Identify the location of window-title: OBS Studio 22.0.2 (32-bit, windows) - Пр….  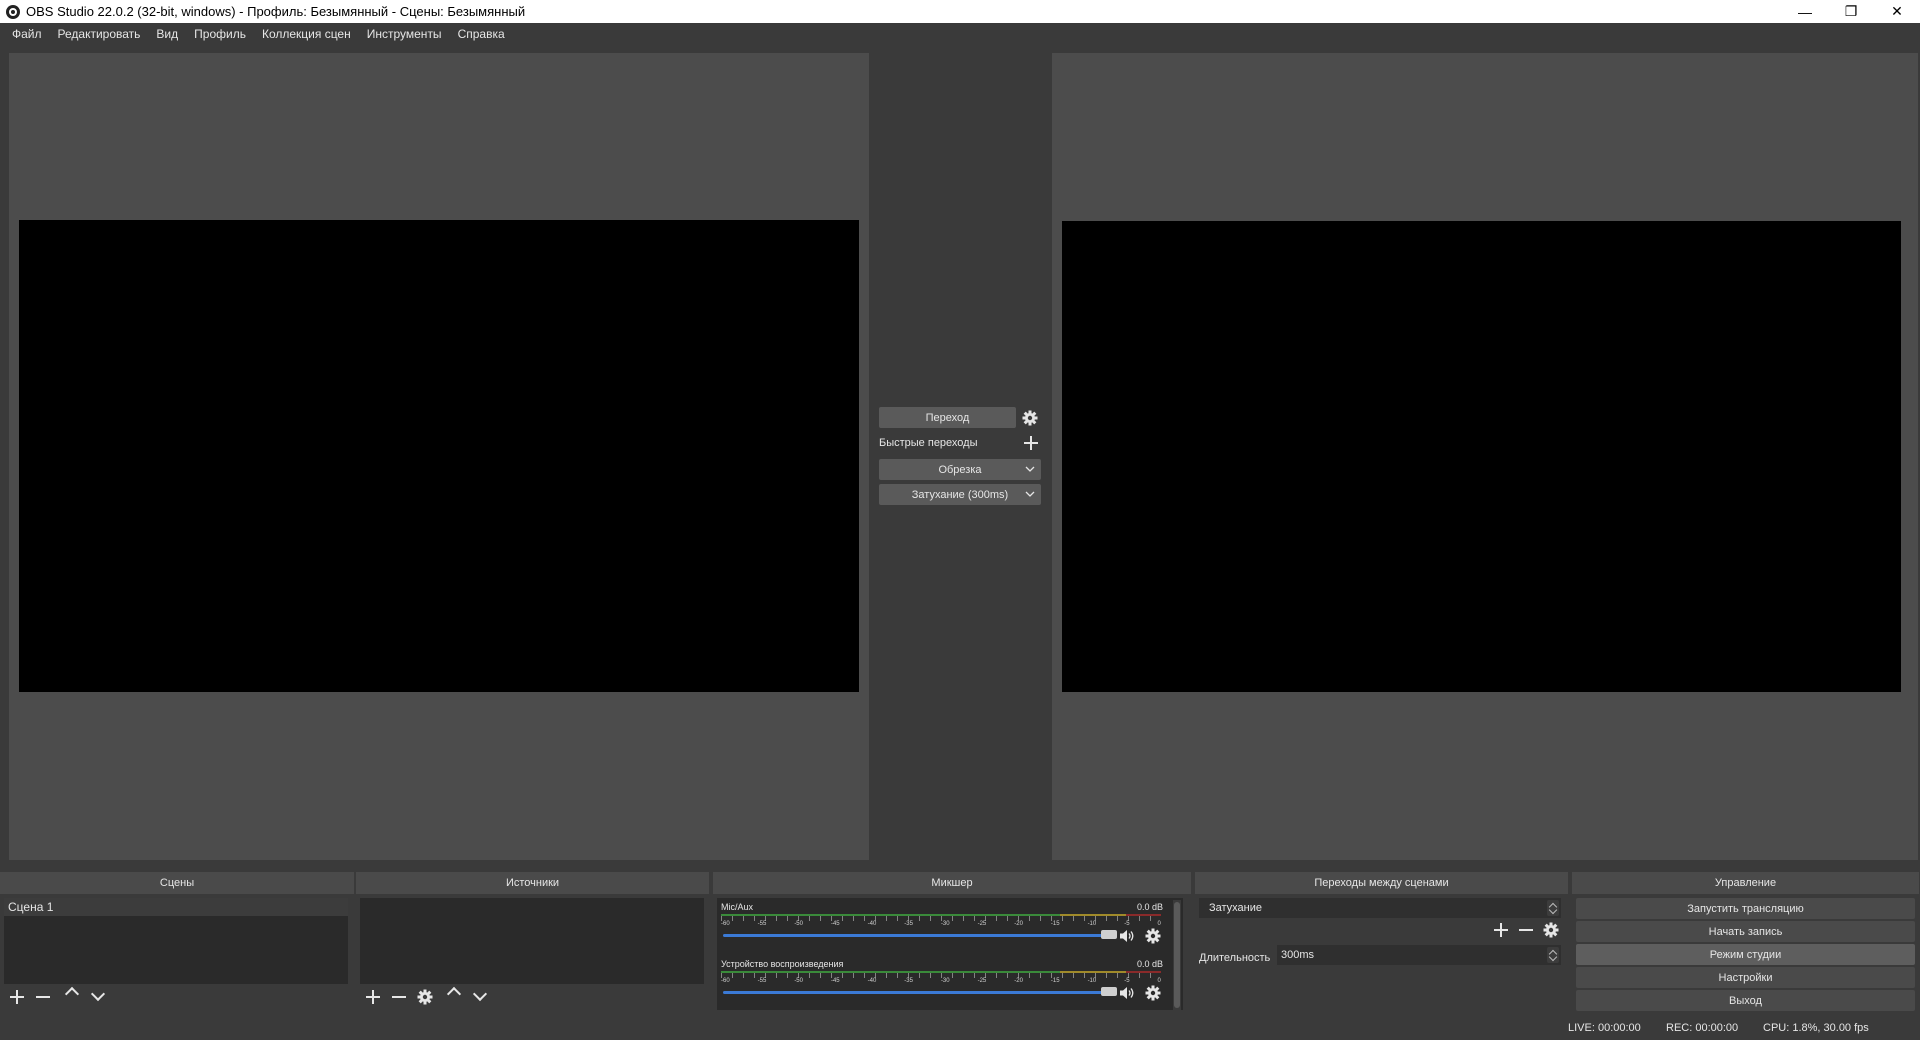
(276, 11).